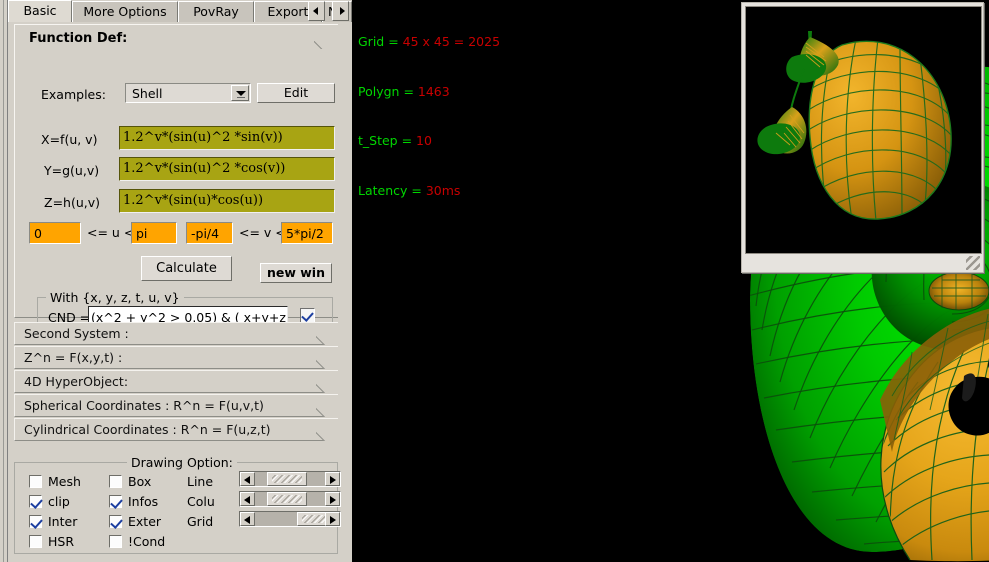 The height and width of the screenshot is (562, 989). I want to click on section-second-system-label: Second System :, so click(76, 333).